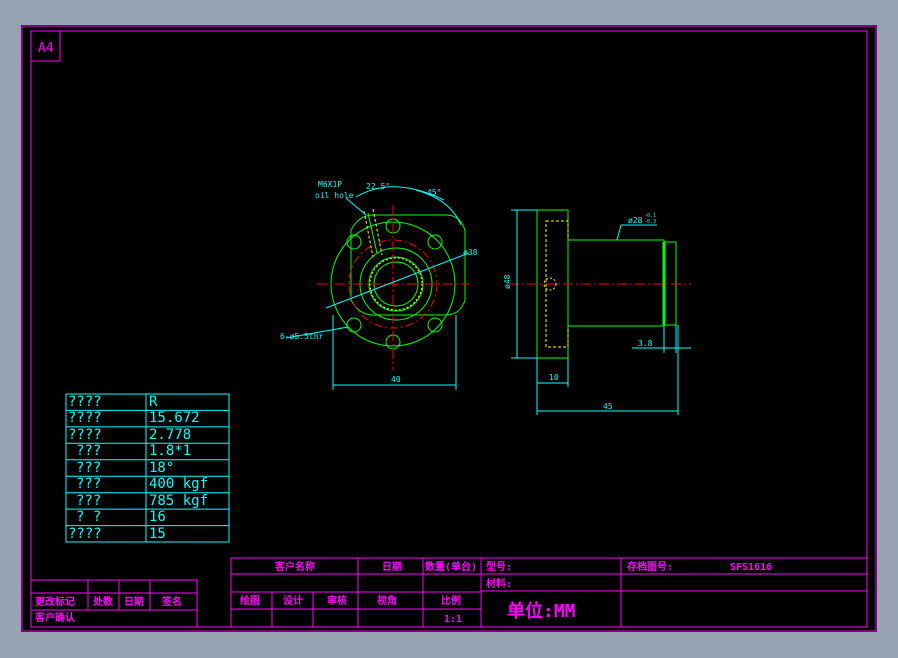 The width and height of the screenshot is (898, 658). I want to click on tb-scale-value: 1:1, so click(453, 619).